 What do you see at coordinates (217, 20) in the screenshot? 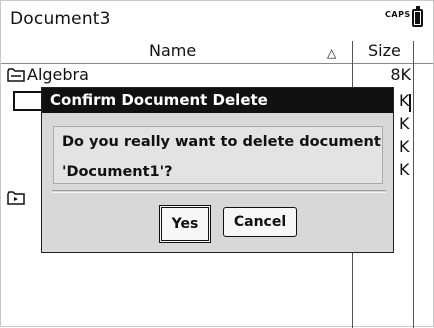
I see `title-bar: Document3 CAPS` at bounding box center [217, 20].